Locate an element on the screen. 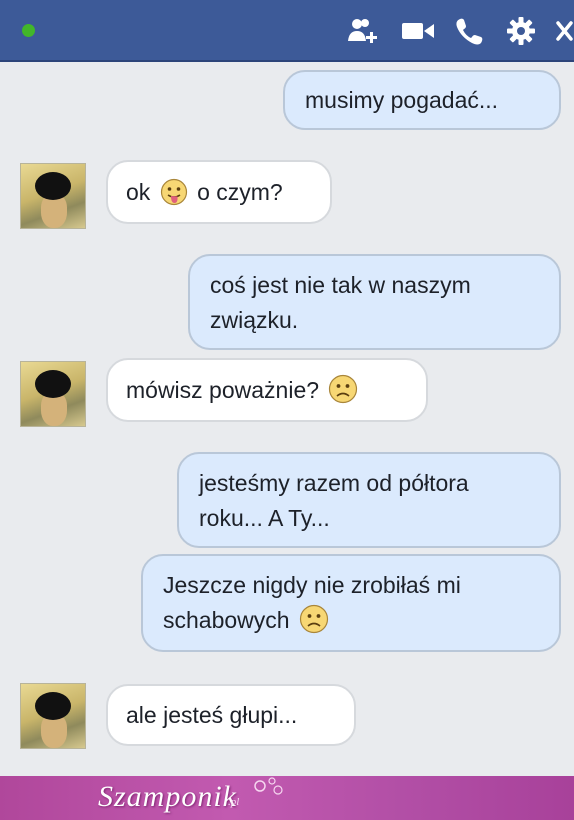  message-text-line: Jeszcze nigdy nie zrobiłaś mi is located at coordinates (312, 585).